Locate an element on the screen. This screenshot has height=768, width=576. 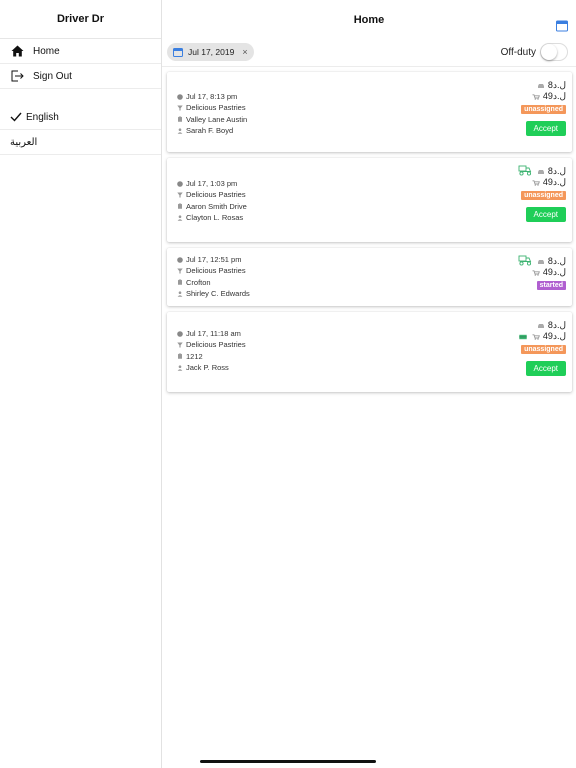
info-row: Crofton is located at coordinates (213, 282).